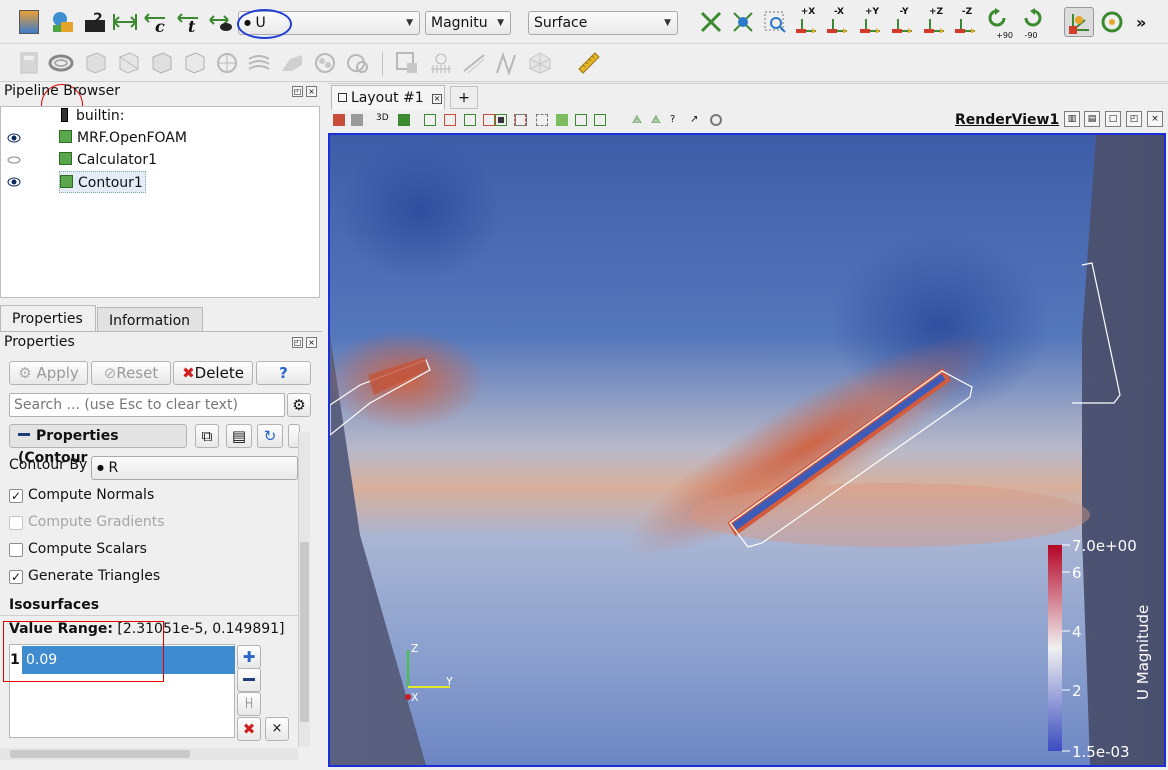 The image size is (1168, 770). I want to click on properties-section-toggle: Properties (Contour, so click(98, 445).